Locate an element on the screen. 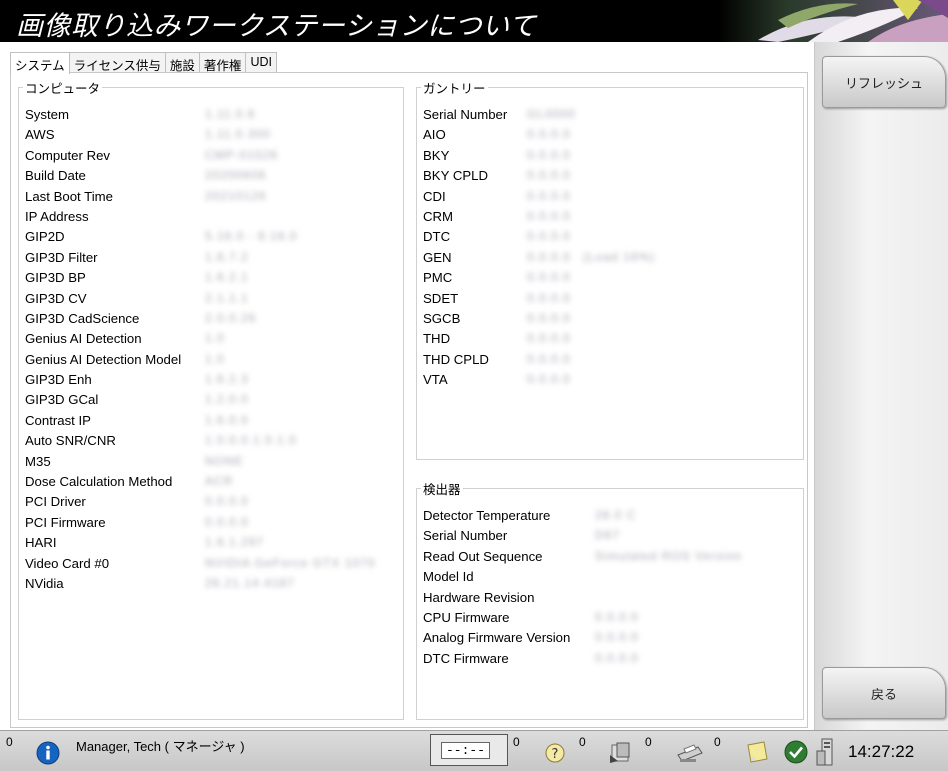 The image size is (948, 771). refresh-button: リフレッシュ is located at coordinates (884, 82).